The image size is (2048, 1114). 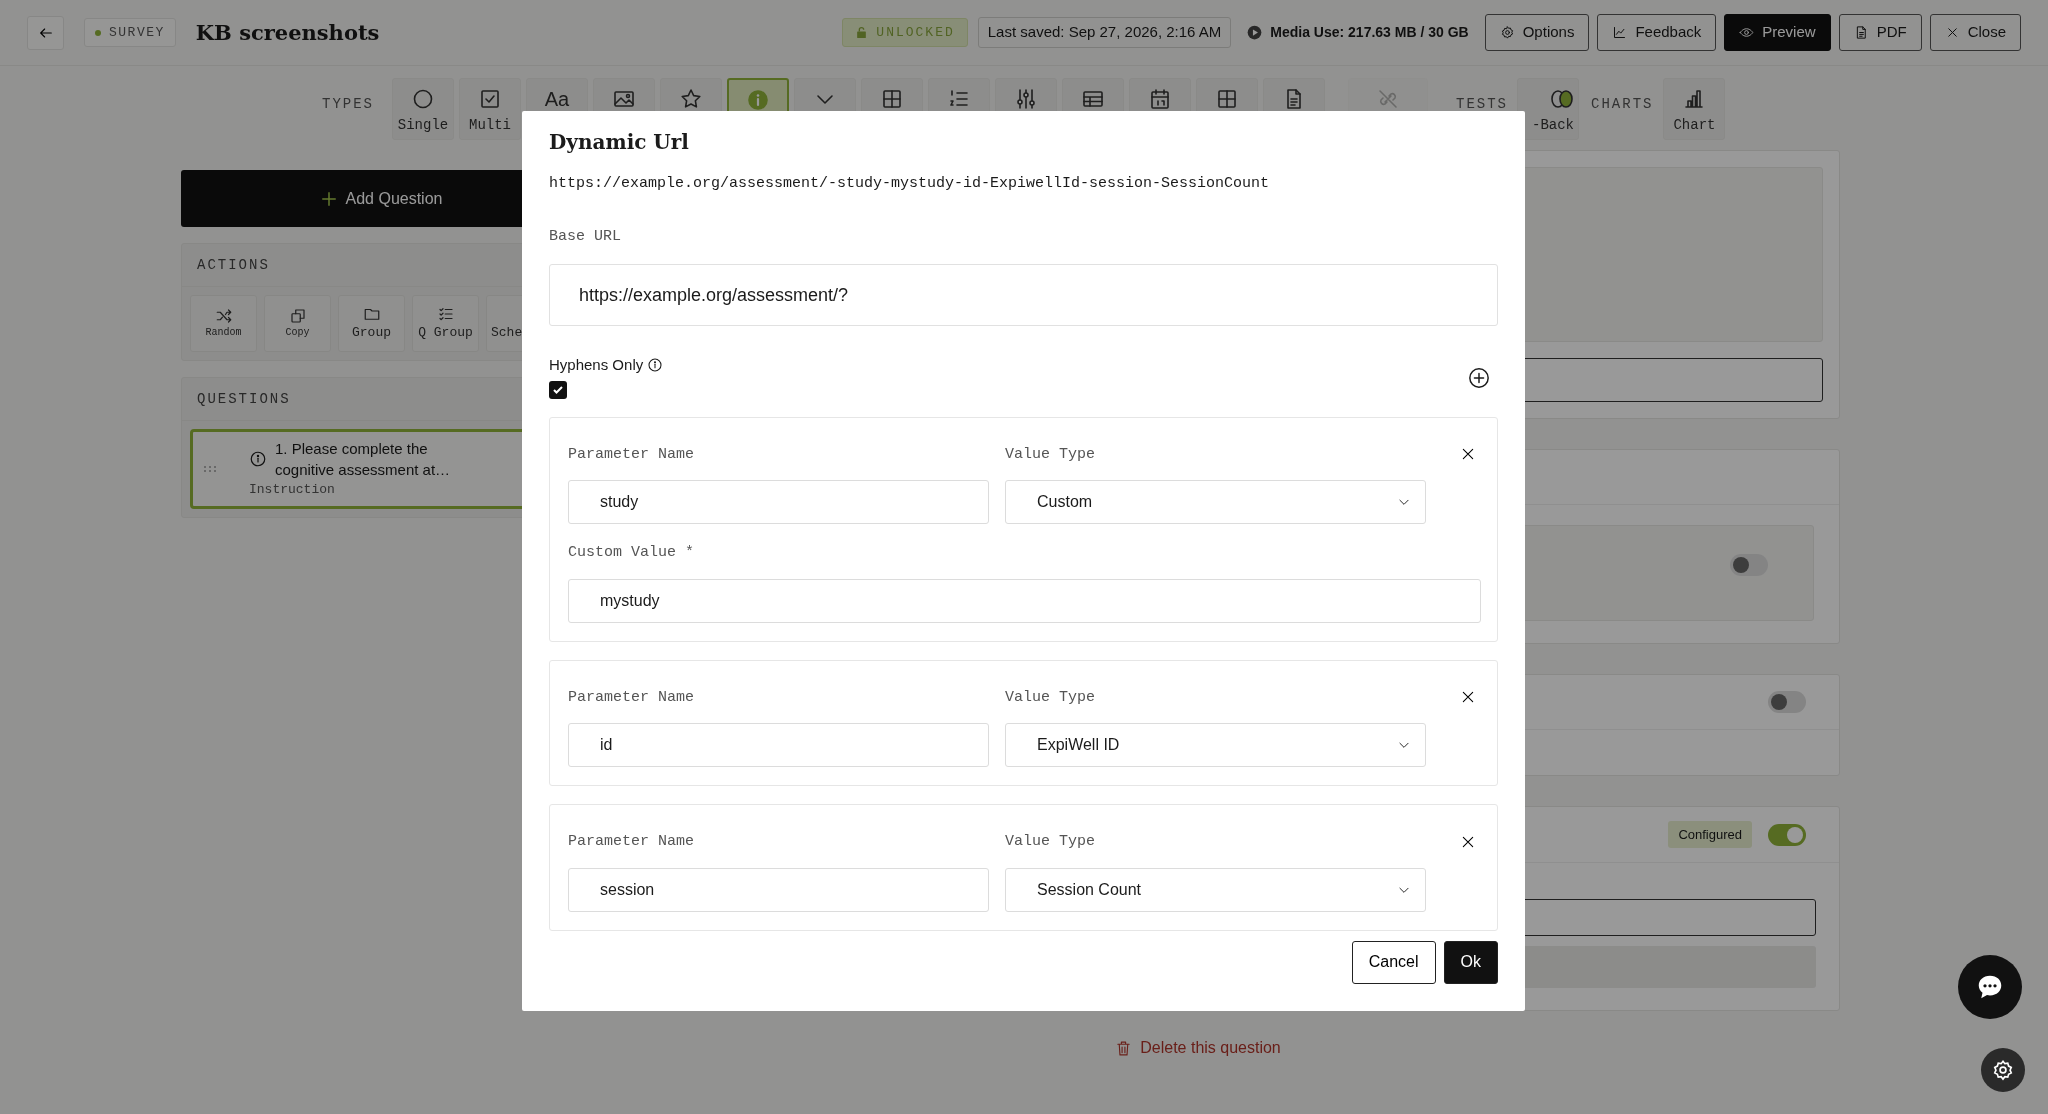 What do you see at coordinates (596, 365) in the screenshot?
I see `checkbox-label: Hyphens Only` at bounding box center [596, 365].